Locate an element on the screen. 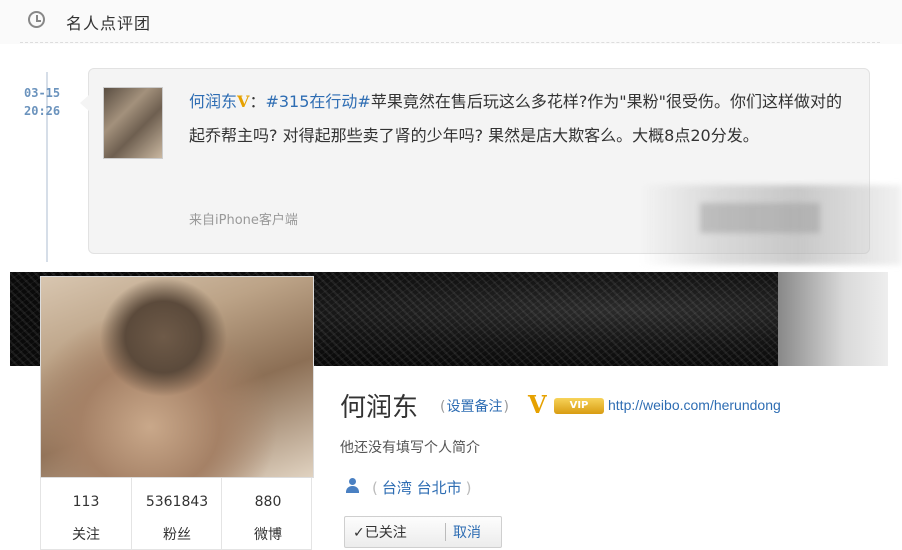 The width and height of the screenshot is (902, 550). stat-followers: 5361843 粉丝 is located at coordinates (176, 514).